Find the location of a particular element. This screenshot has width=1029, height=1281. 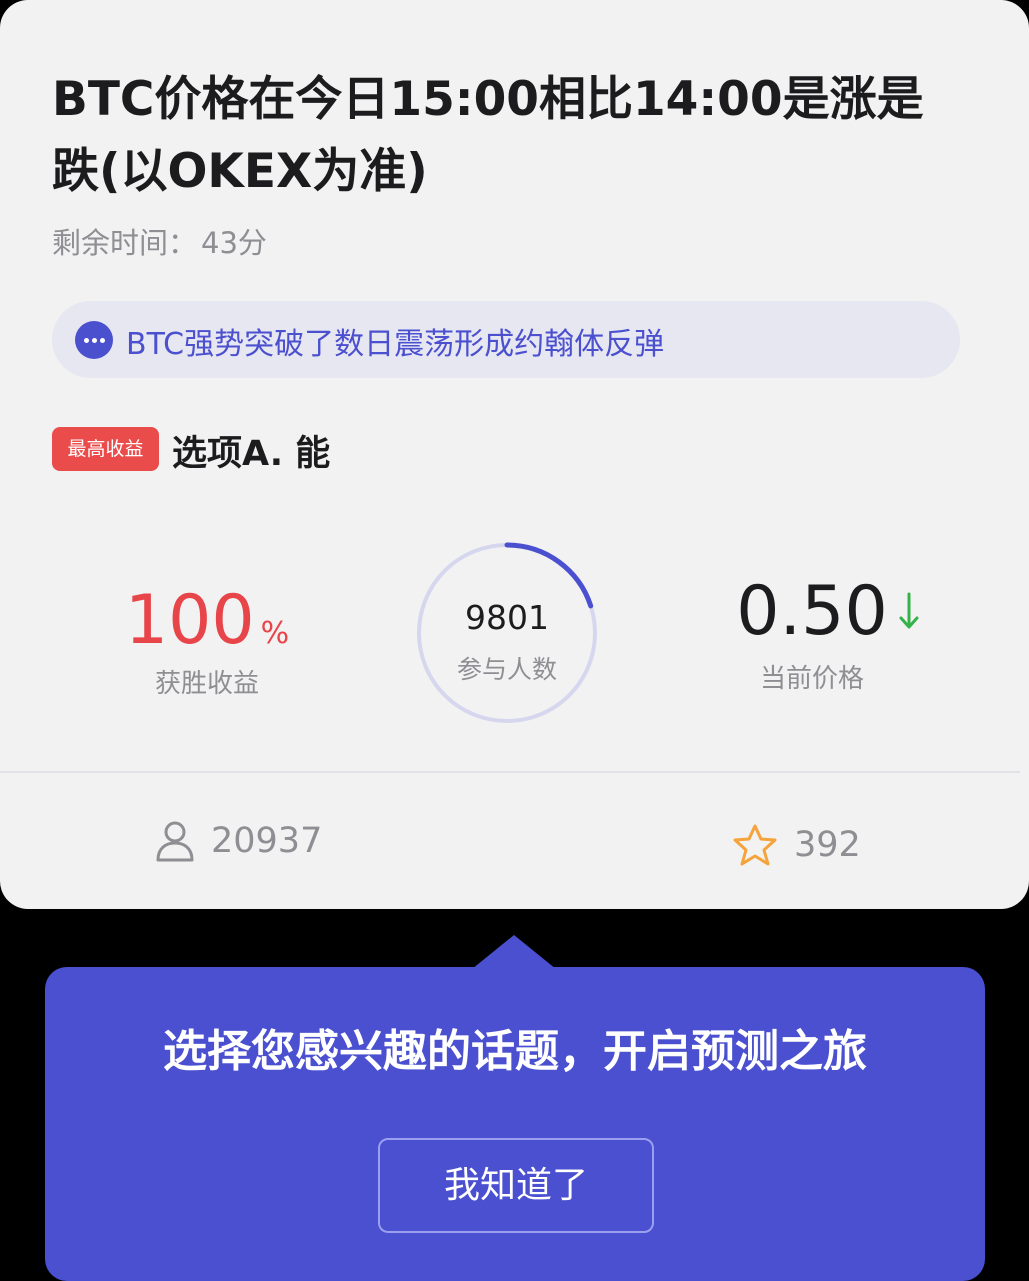

payout-value: 100 is located at coordinates (189, 620).